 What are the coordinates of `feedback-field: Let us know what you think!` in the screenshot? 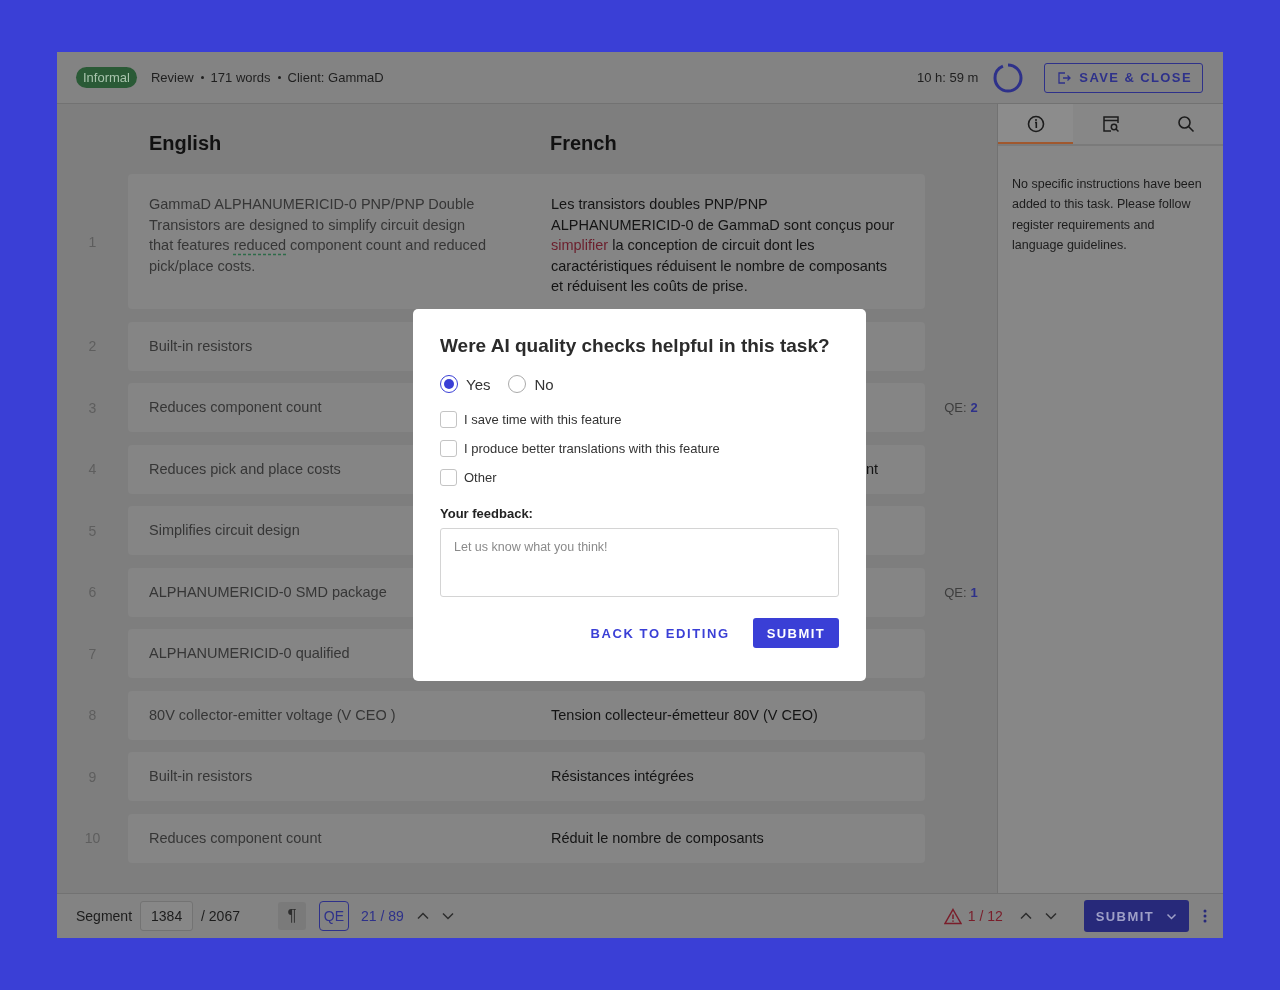 It's located at (639, 562).